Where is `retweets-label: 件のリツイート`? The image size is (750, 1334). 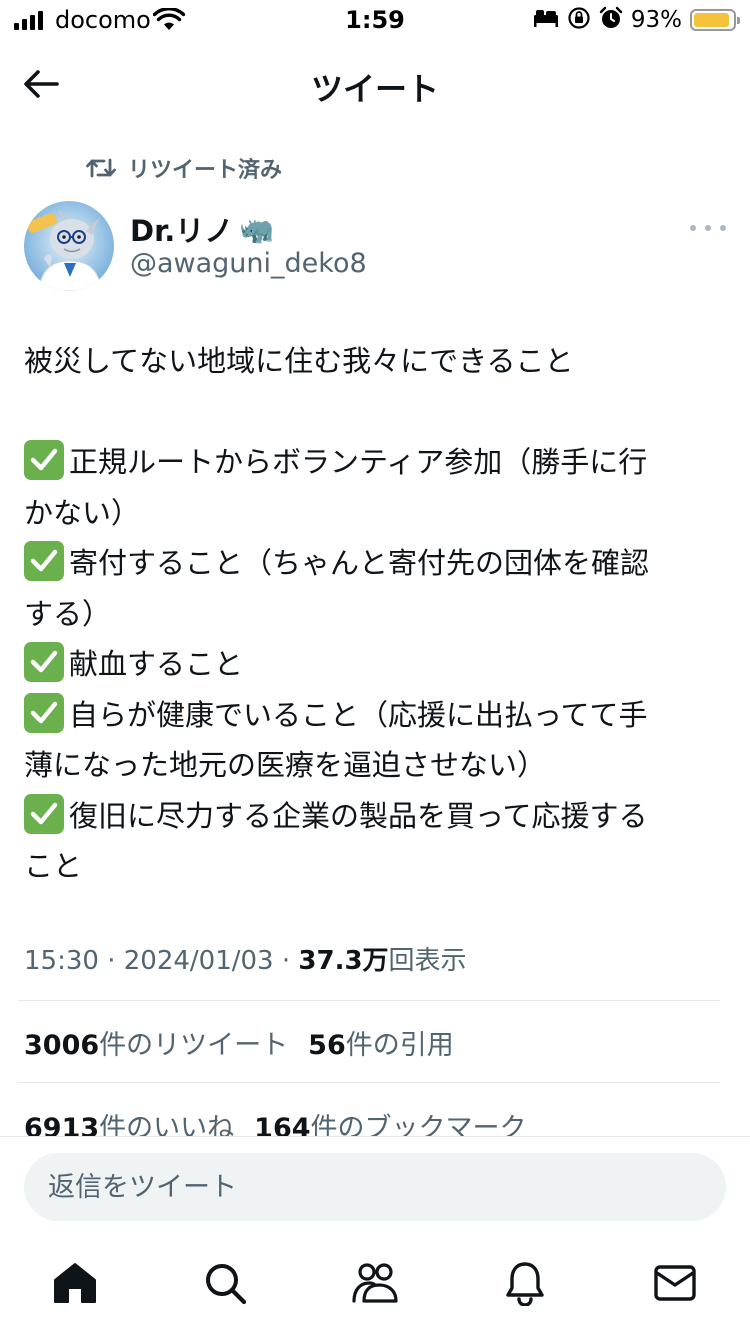 retweets-label: 件のリツイート is located at coordinates (194, 1045).